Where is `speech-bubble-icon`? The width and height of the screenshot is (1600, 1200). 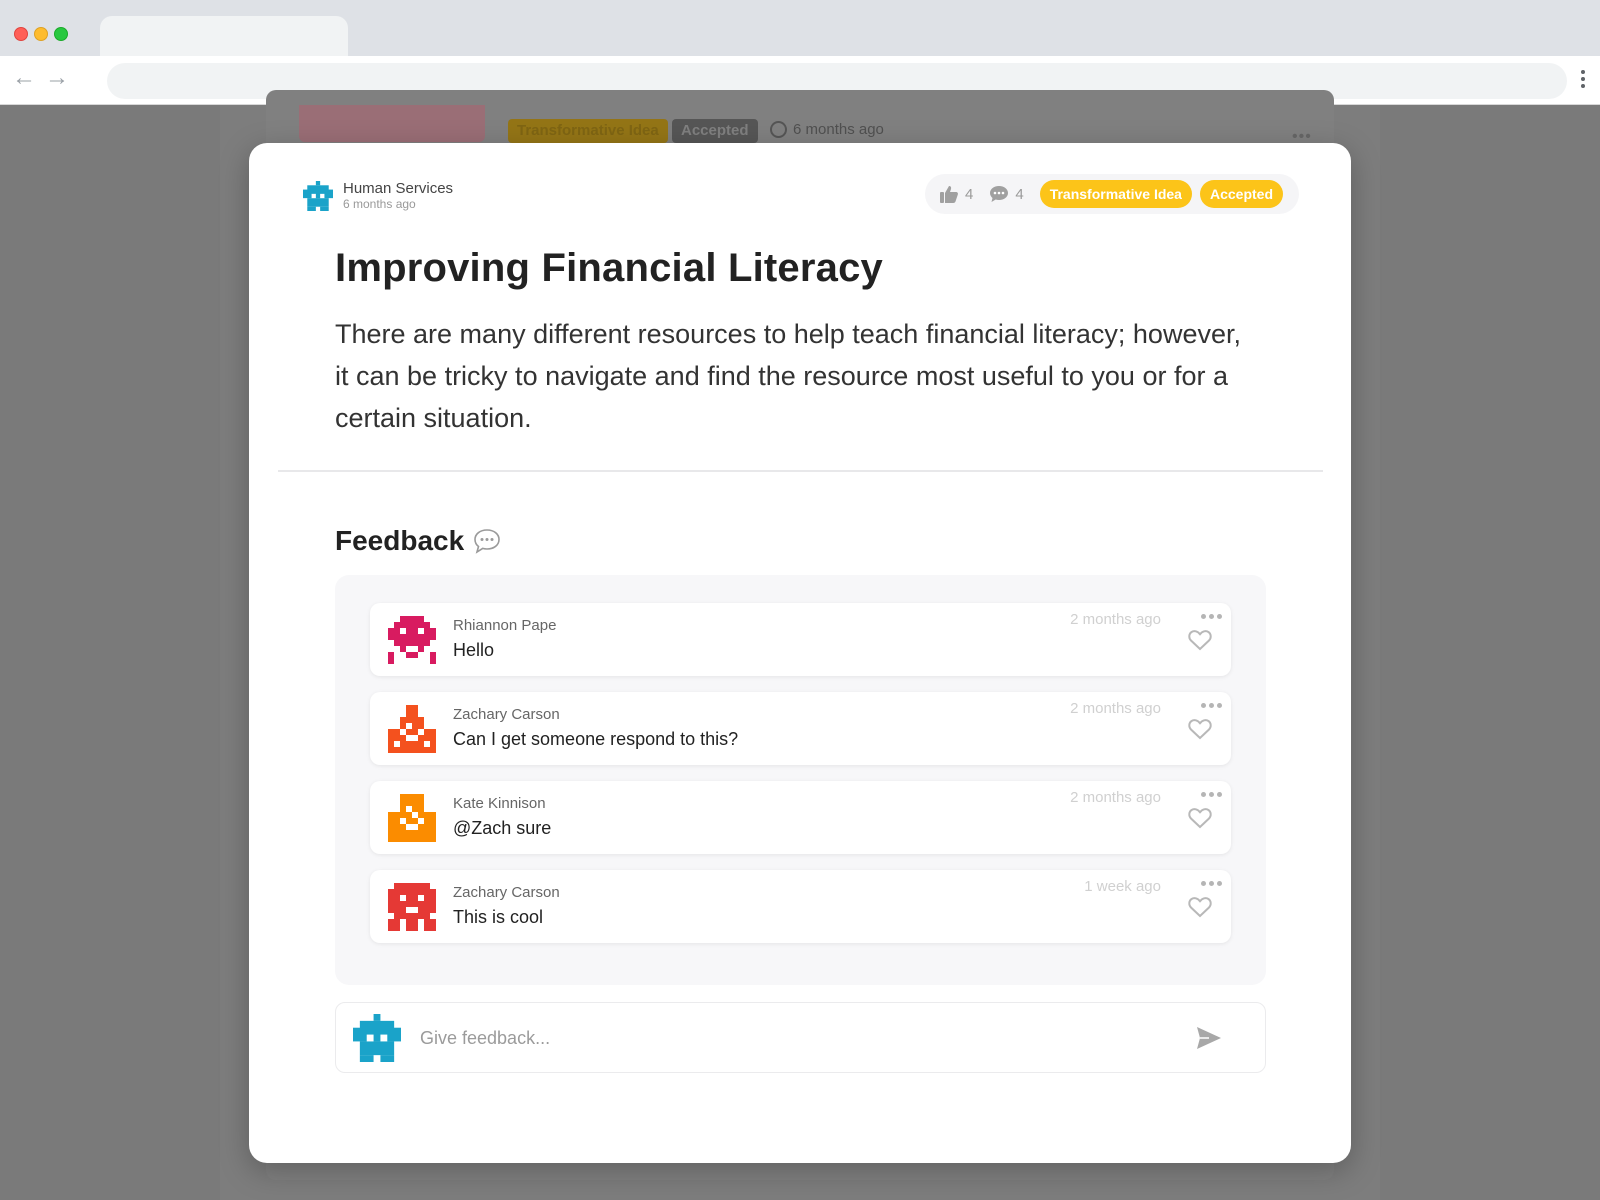
speech-bubble-icon is located at coordinates (487, 541).